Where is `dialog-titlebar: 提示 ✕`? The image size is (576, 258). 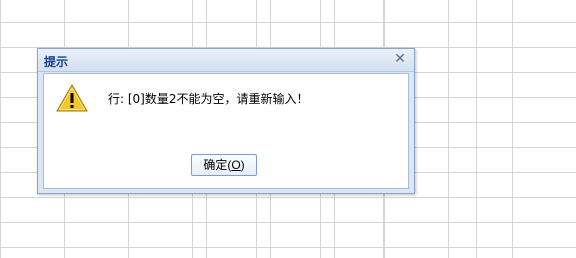 dialog-titlebar: 提示 ✕ is located at coordinates (226, 60).